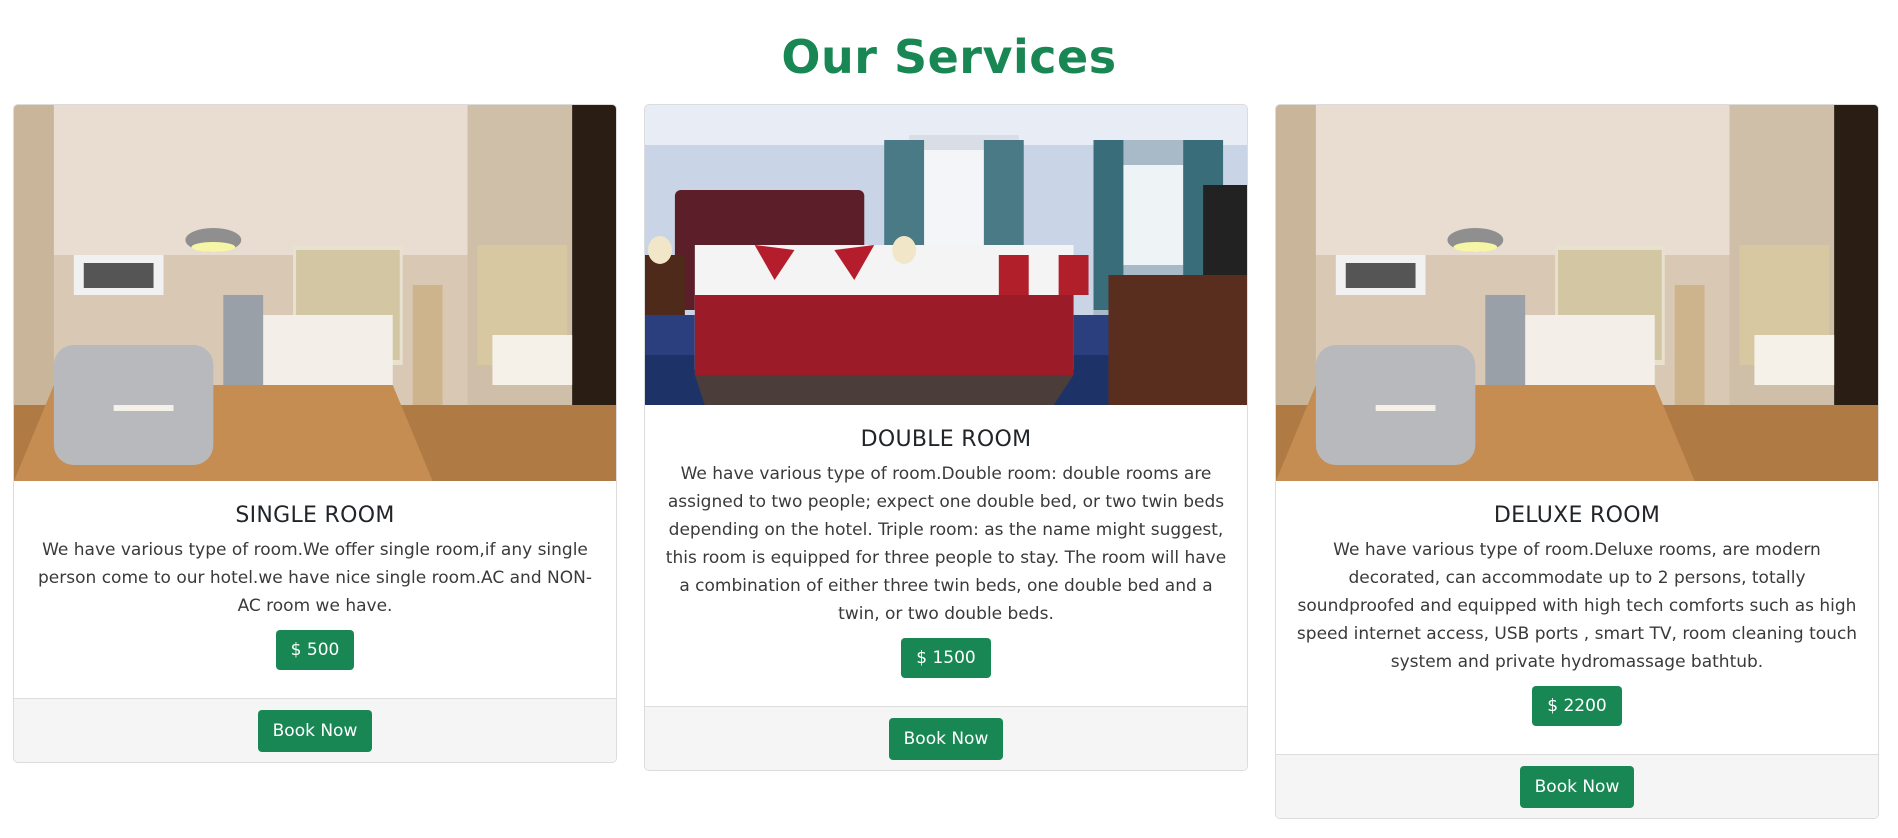  What do you see at coordinates (315, 650) in the screenshot?
I see `price-button: $ 500` at bounding box center [315, 650].